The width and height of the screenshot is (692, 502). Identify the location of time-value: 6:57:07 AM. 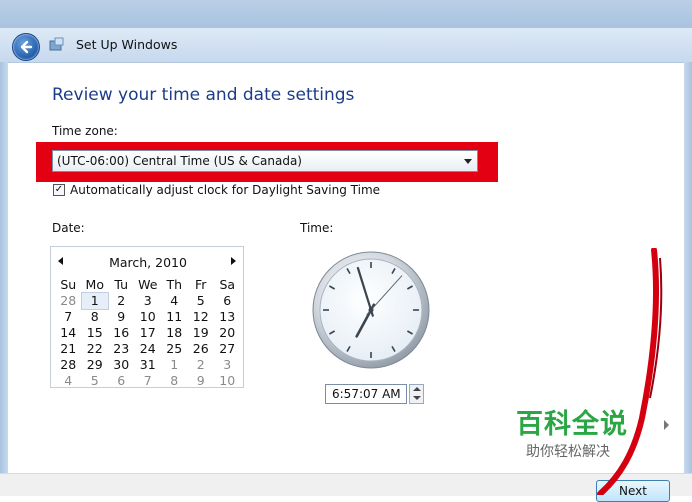
(366, 394).